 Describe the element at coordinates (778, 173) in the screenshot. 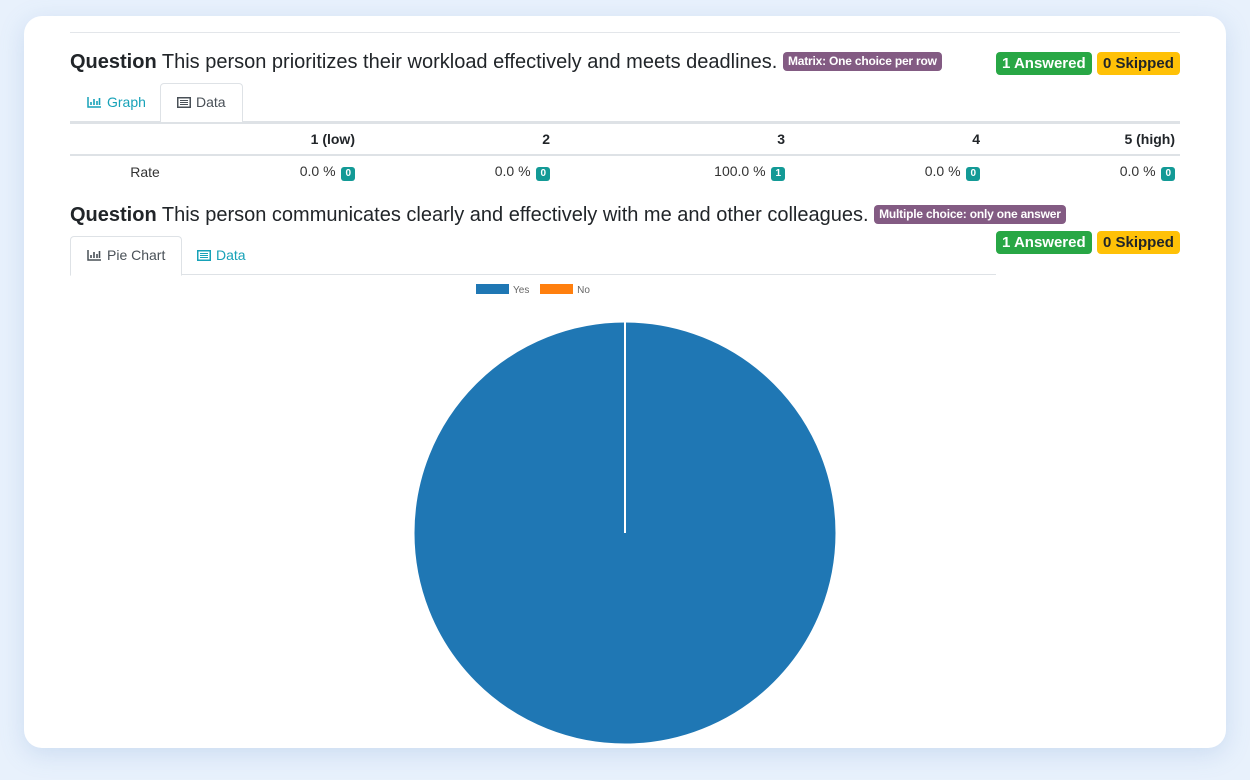

I see `count-badge: 1` at that location.